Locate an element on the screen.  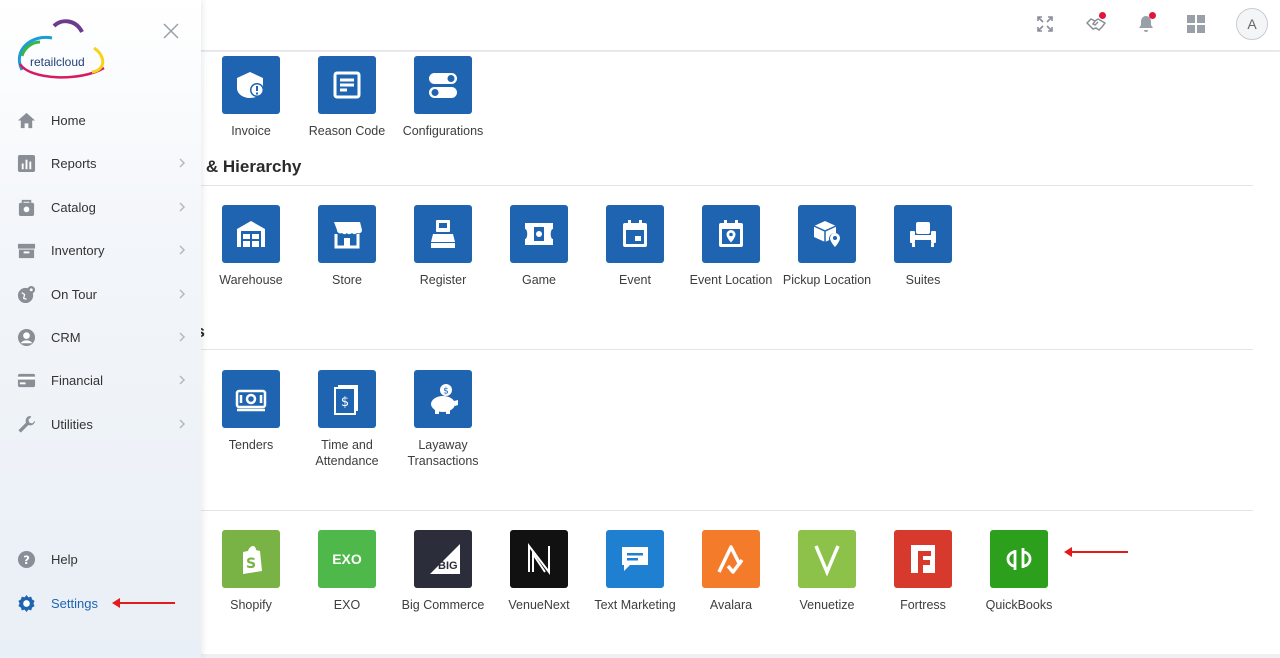
tile-event-location: Event Location is located at coordinates (731, 247).